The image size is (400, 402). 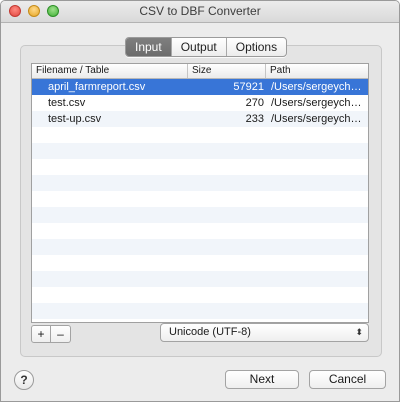 I want to click on table-header: Filename / Table Size Path, so click(x=200, y=71).